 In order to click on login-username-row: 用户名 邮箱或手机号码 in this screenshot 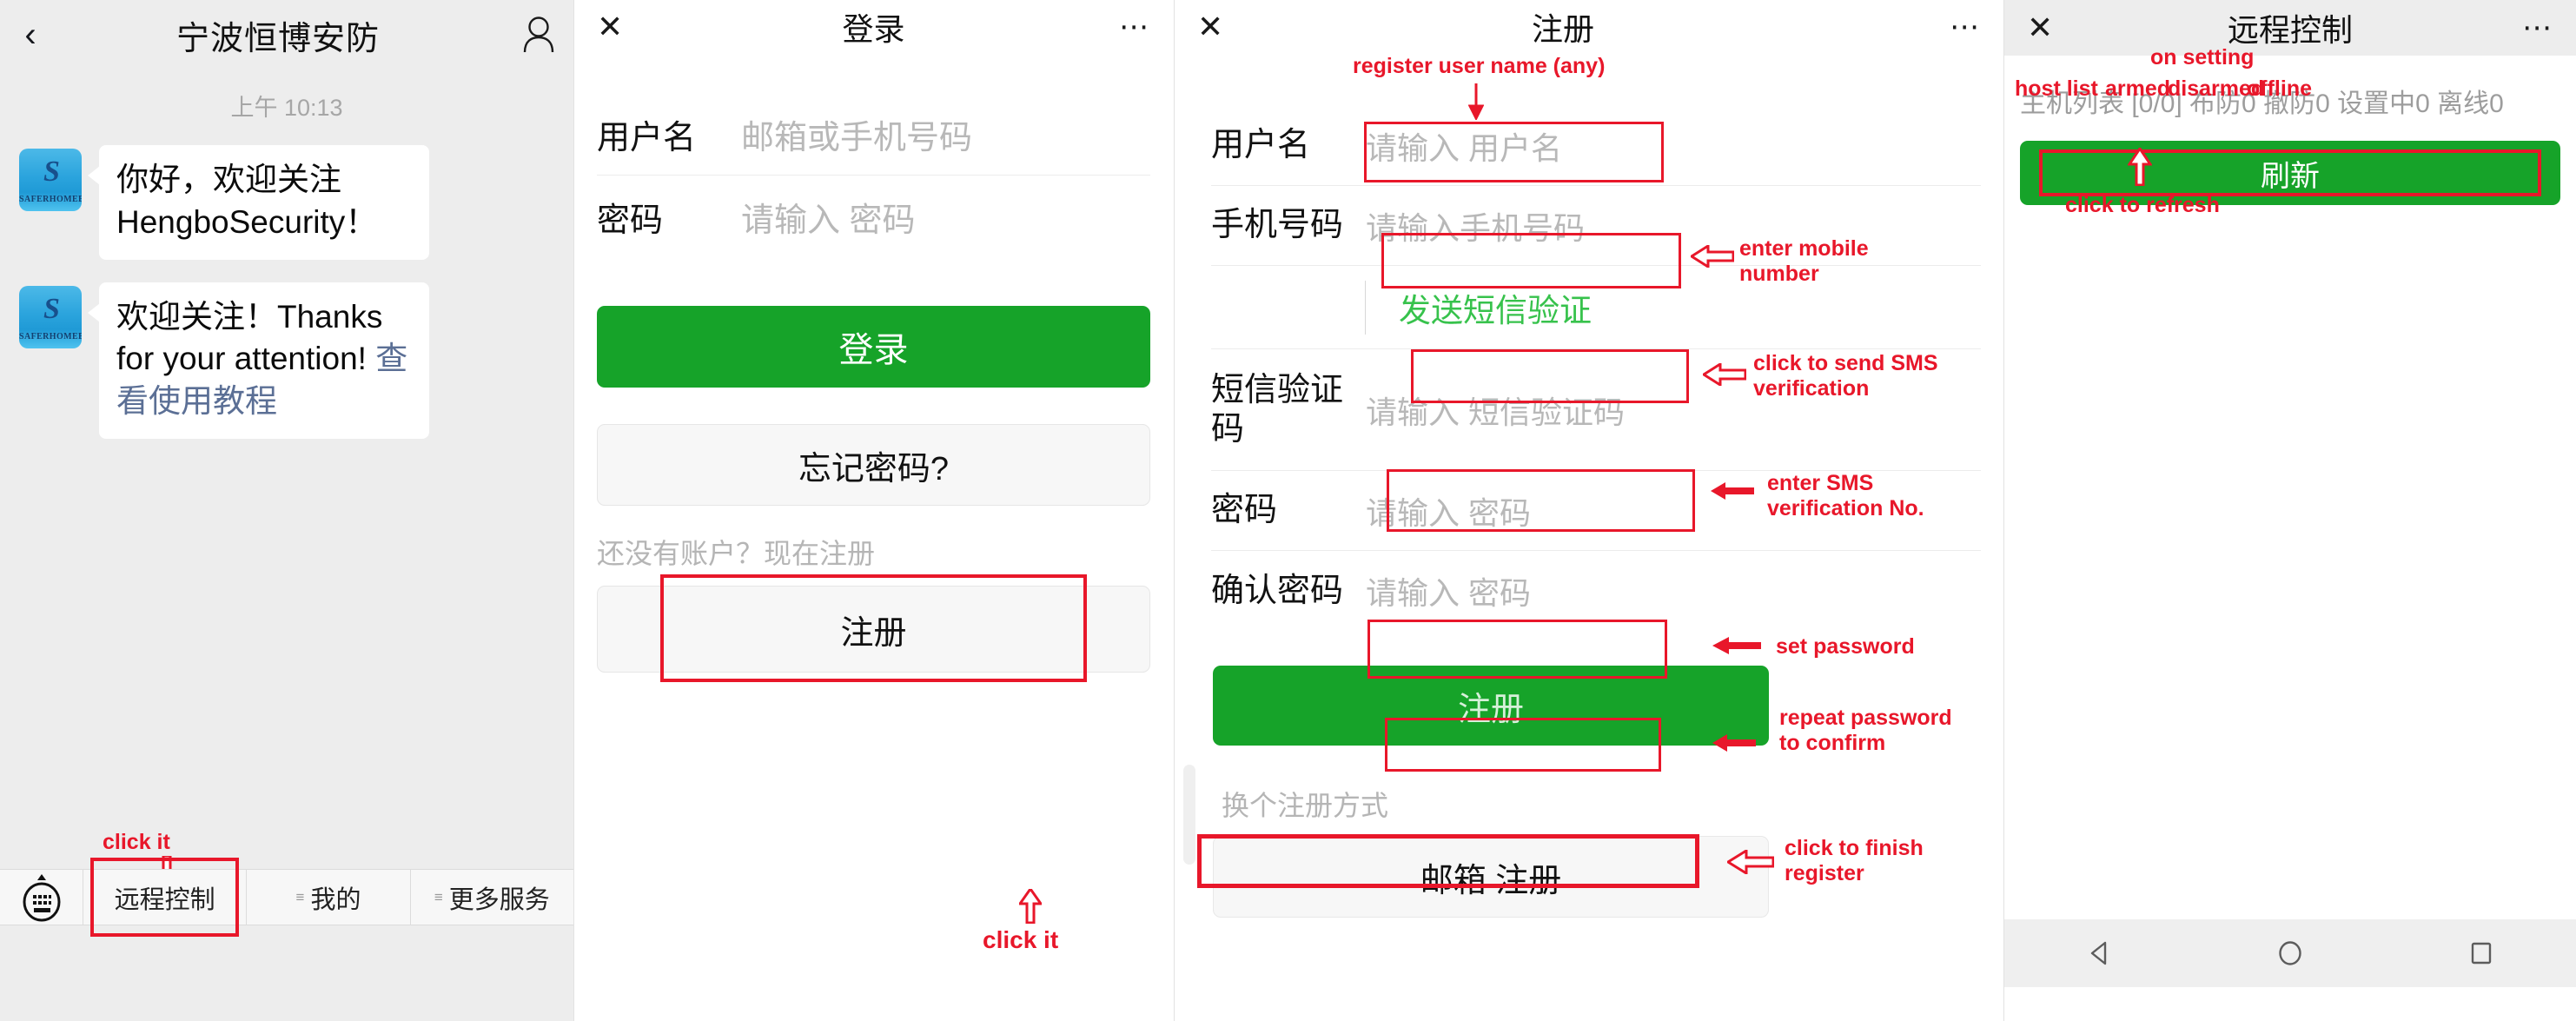, I will do `click(873, 135)`.